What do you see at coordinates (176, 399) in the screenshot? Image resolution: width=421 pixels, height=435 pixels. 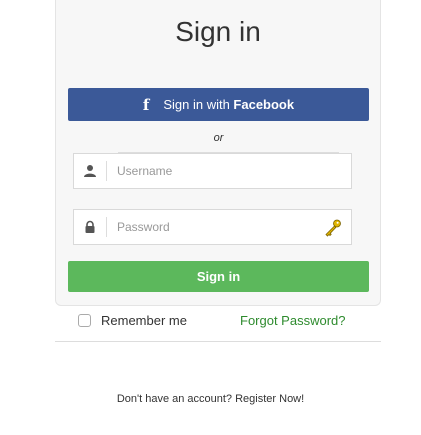 I see `register-prompt-text: Don't have an account?` at bounding box center [176, 399].